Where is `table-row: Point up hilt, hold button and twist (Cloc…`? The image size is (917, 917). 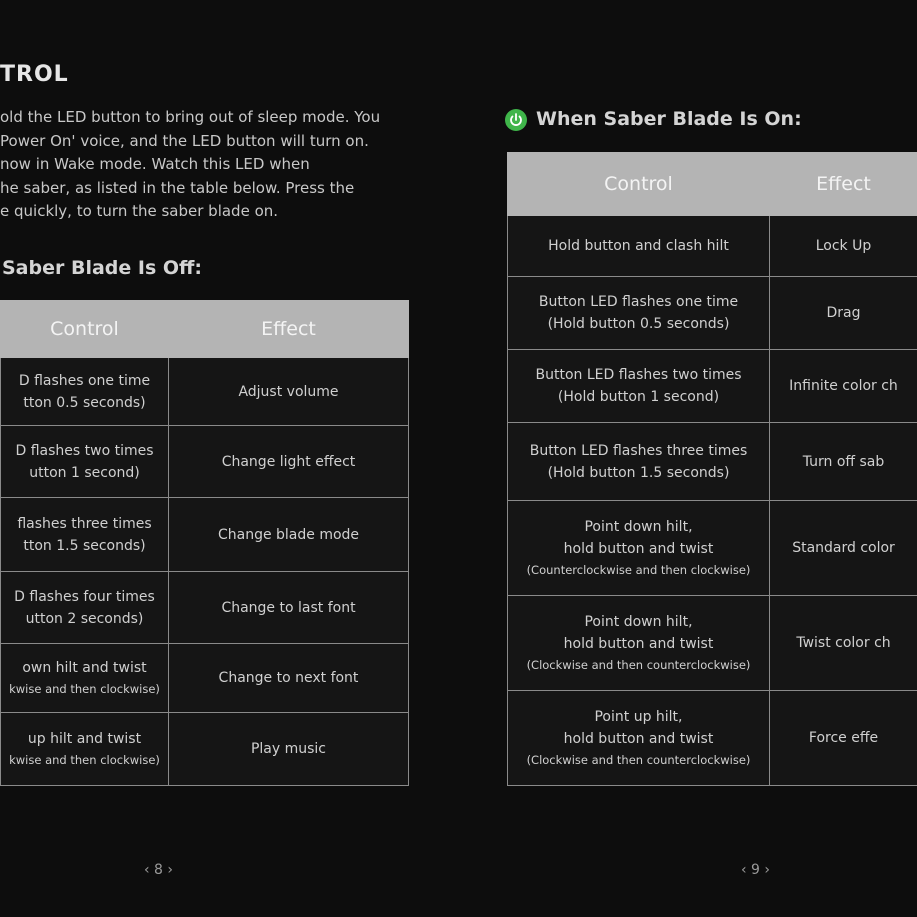
table-row: Point up hilt, hold button and twist (Cloc… is located at coordinates (712, 738).